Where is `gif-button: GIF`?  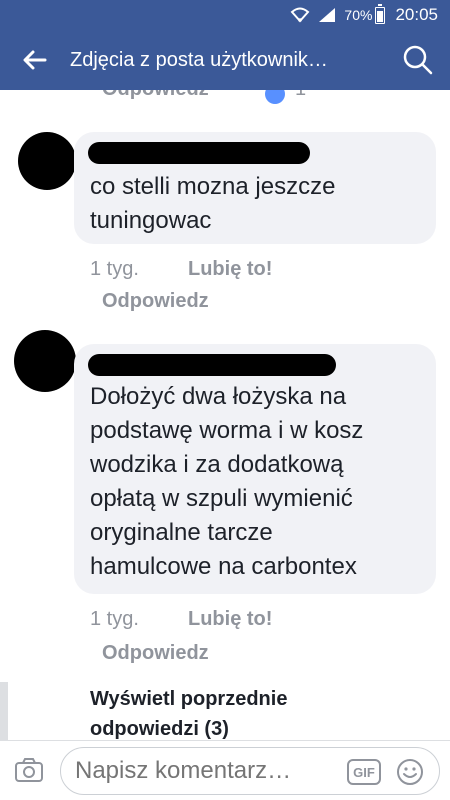 gif-button: GIF is located at coordinates (364, 772).